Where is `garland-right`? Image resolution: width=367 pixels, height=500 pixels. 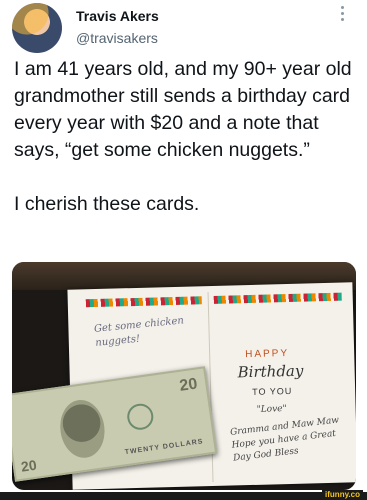
garland-right is located at coordinates (277, 298).